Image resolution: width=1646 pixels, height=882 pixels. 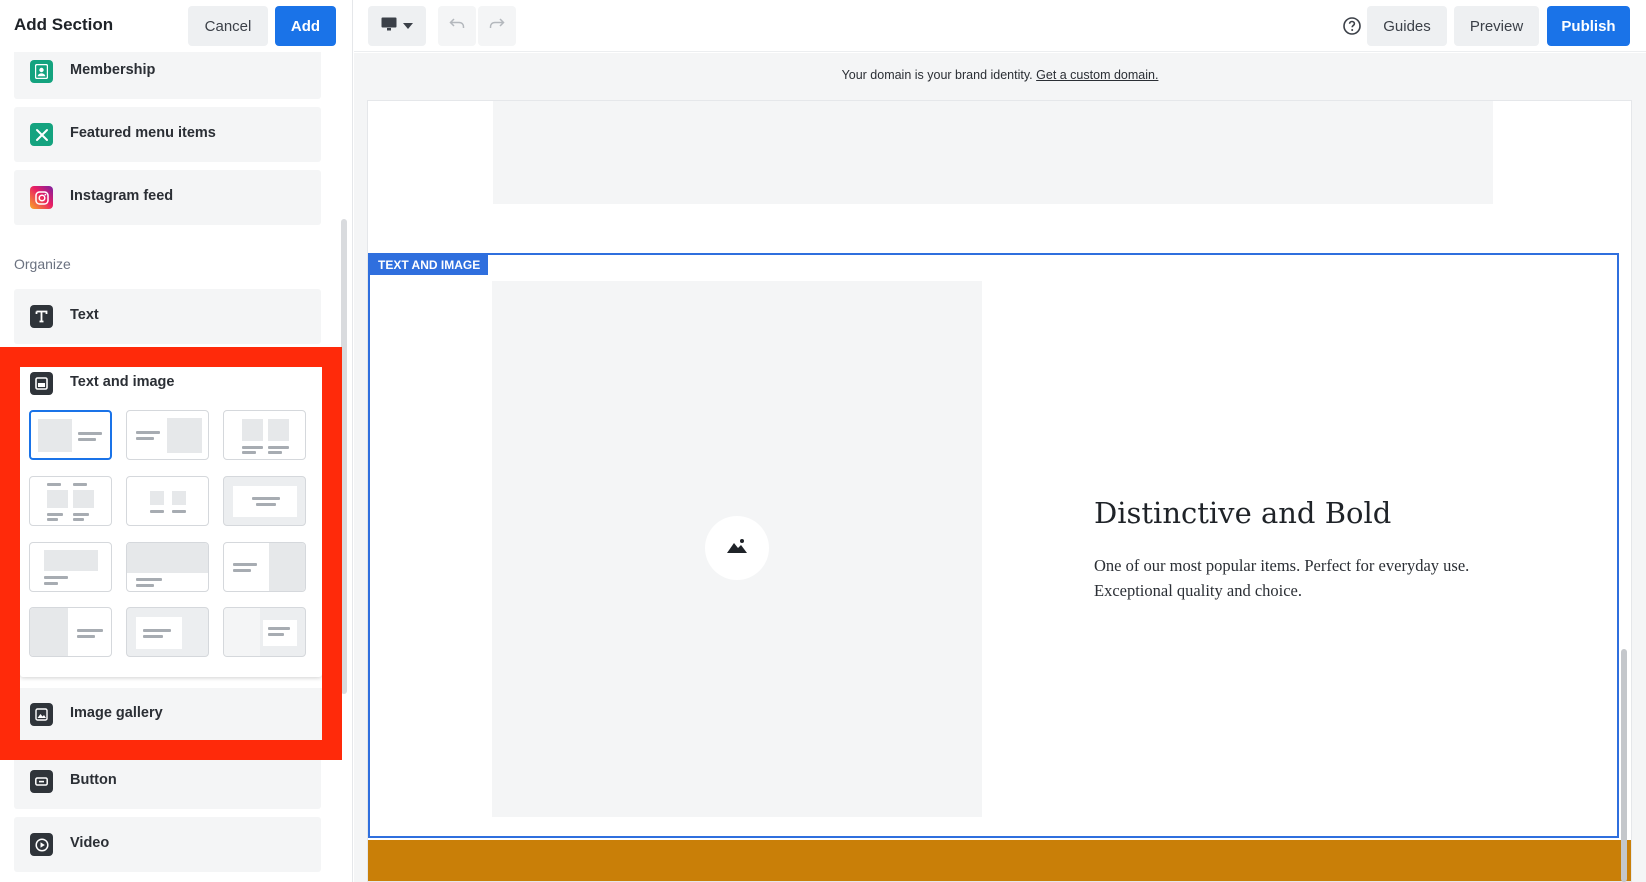 I want to click on publish-button: Publish, so click(x=1588, y=26).